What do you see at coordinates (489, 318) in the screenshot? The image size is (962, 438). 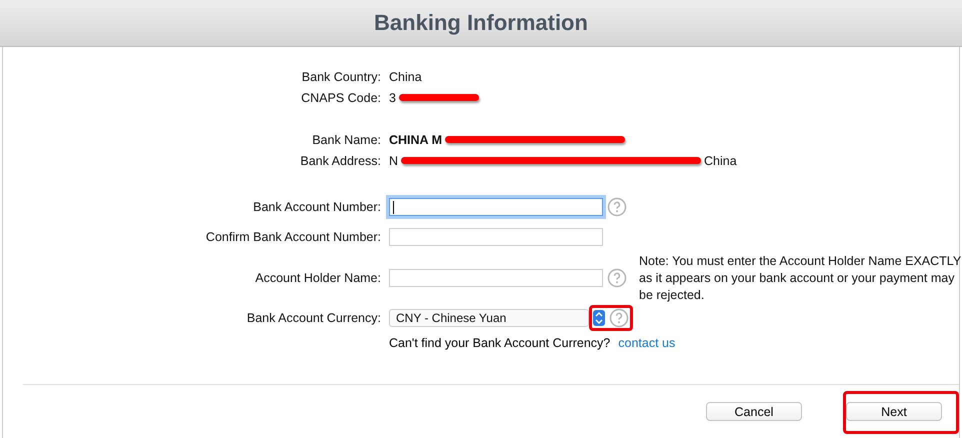 I see `currency-select: CNY - Chinese Yuan` at bounding box center [489, 318].